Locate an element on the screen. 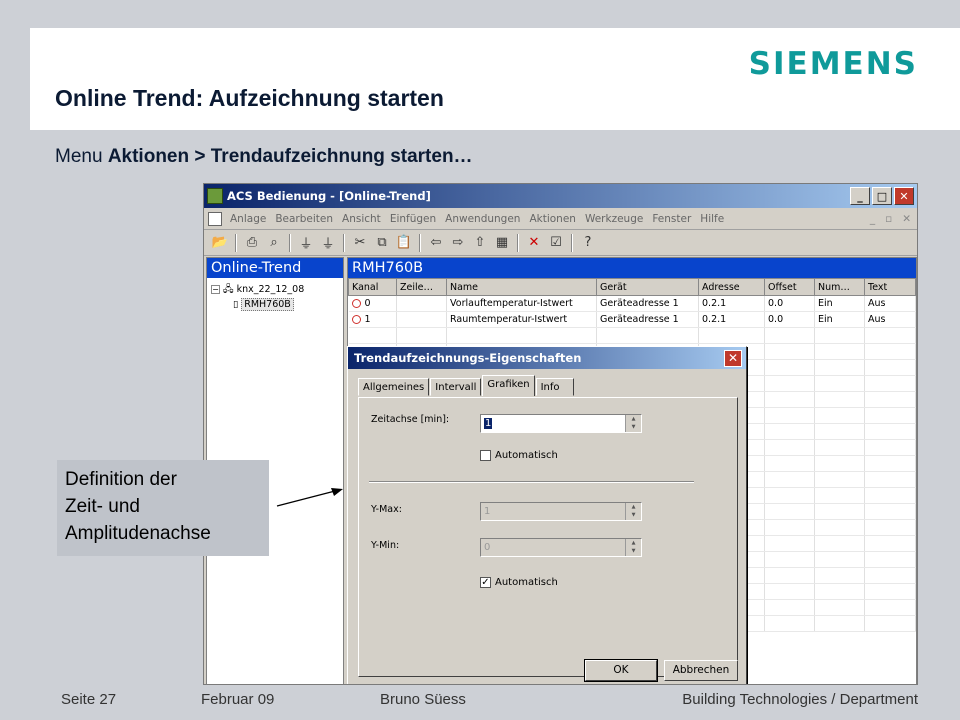 The height and width of the screenshot is (720, 960). checkbox-checked-icon: ✓ is located at coordinates (485, 582).